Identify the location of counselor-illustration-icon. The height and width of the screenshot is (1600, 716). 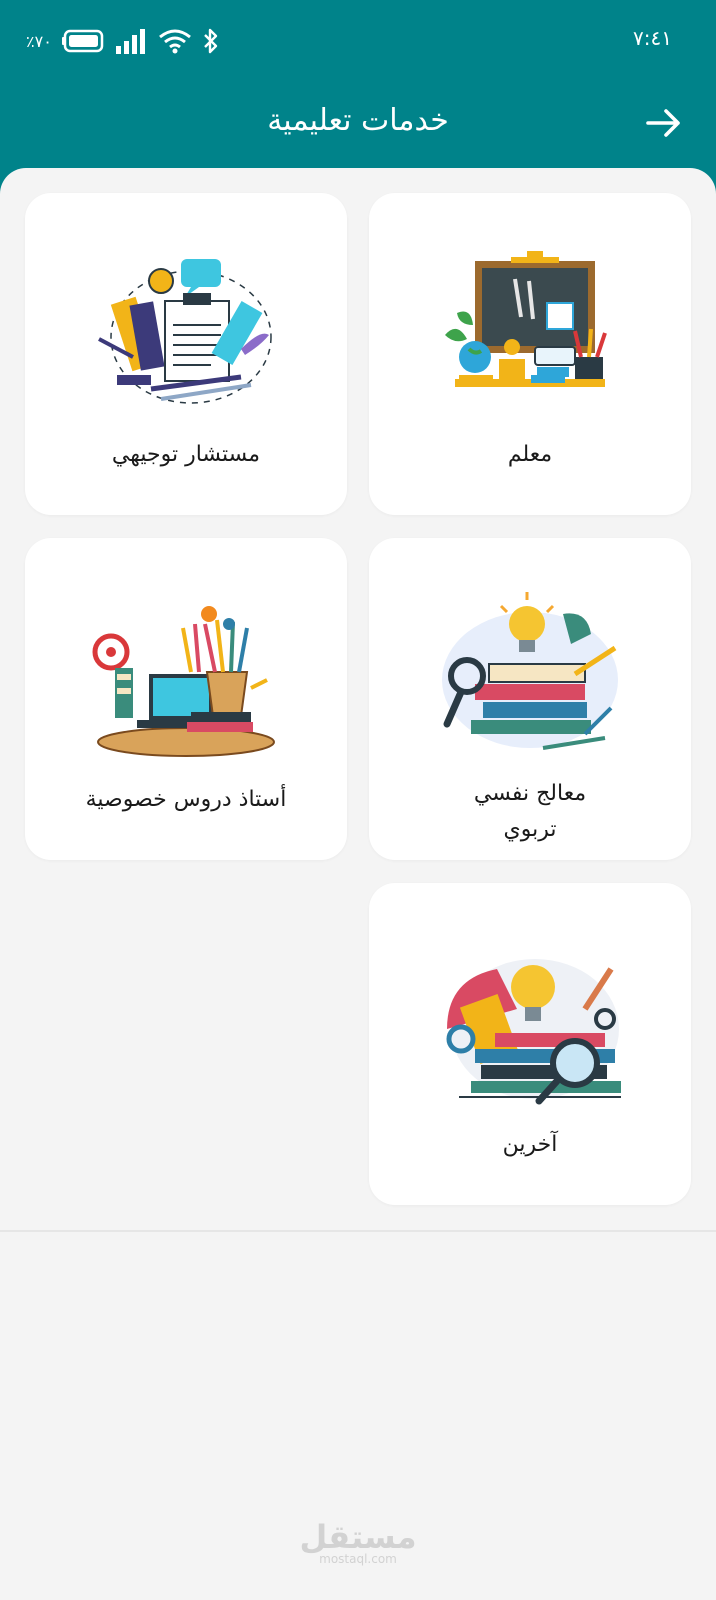
(185, 331).